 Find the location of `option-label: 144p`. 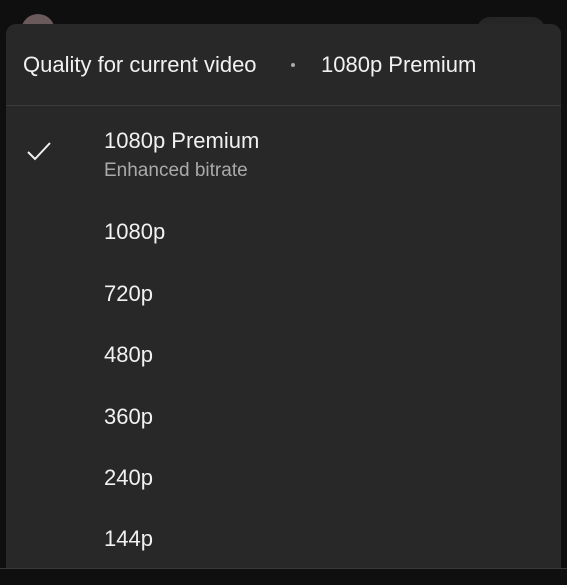

option-label: 144p is located at coordinates (128, 538).